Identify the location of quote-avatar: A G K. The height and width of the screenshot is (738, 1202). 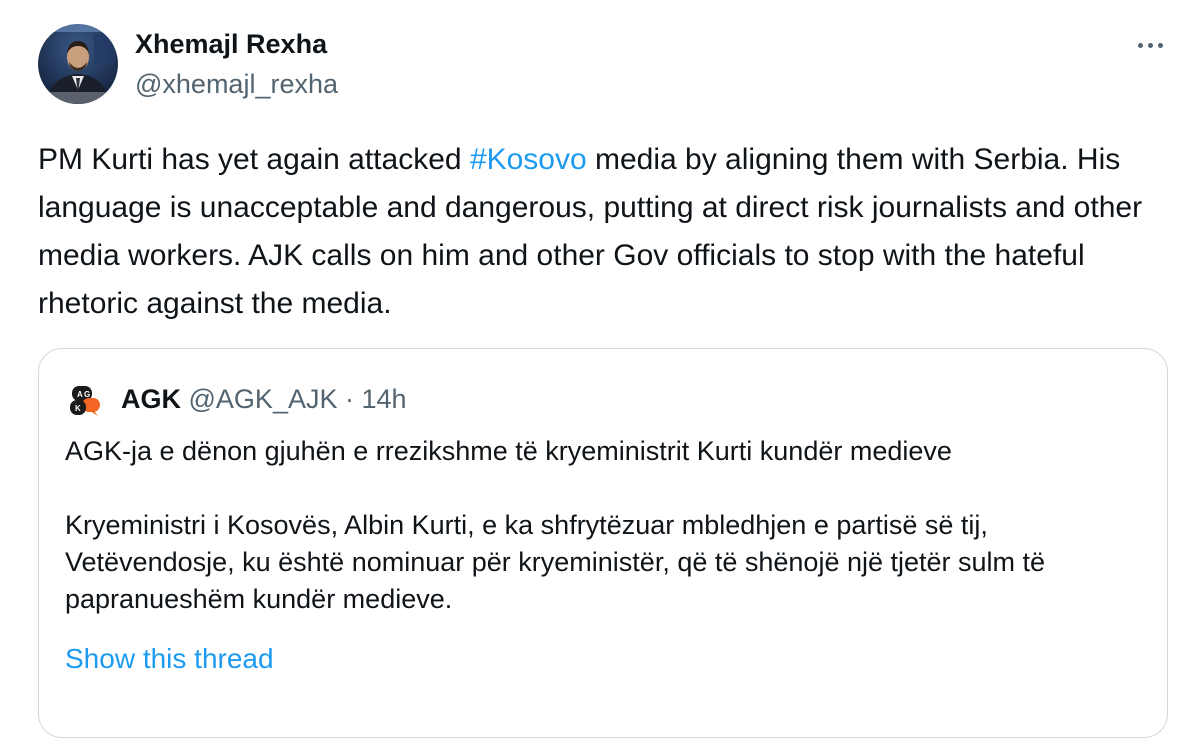
(85, 400).